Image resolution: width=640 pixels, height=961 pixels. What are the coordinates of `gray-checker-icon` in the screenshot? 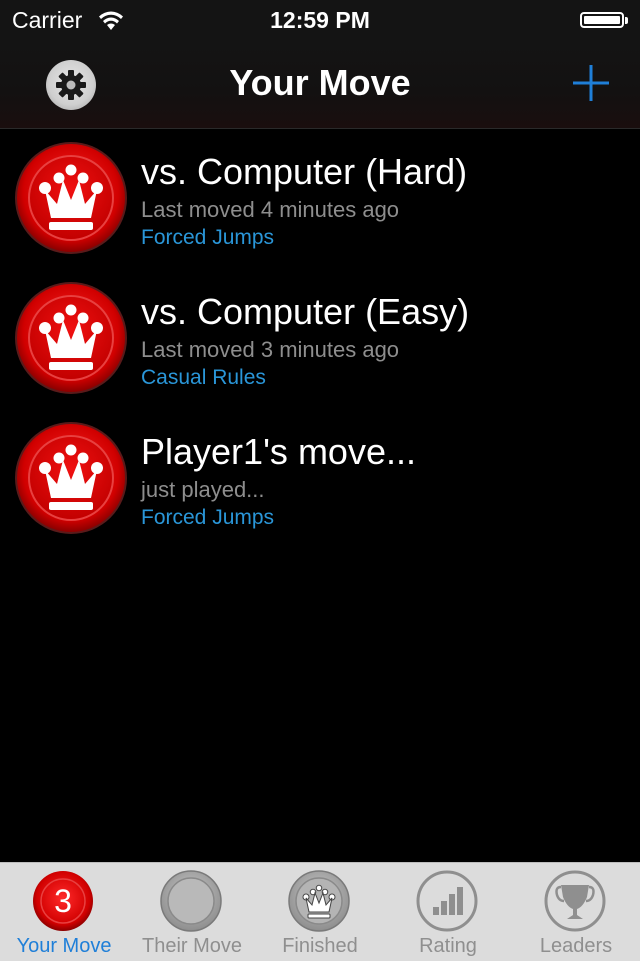 It's located at (191, 901).